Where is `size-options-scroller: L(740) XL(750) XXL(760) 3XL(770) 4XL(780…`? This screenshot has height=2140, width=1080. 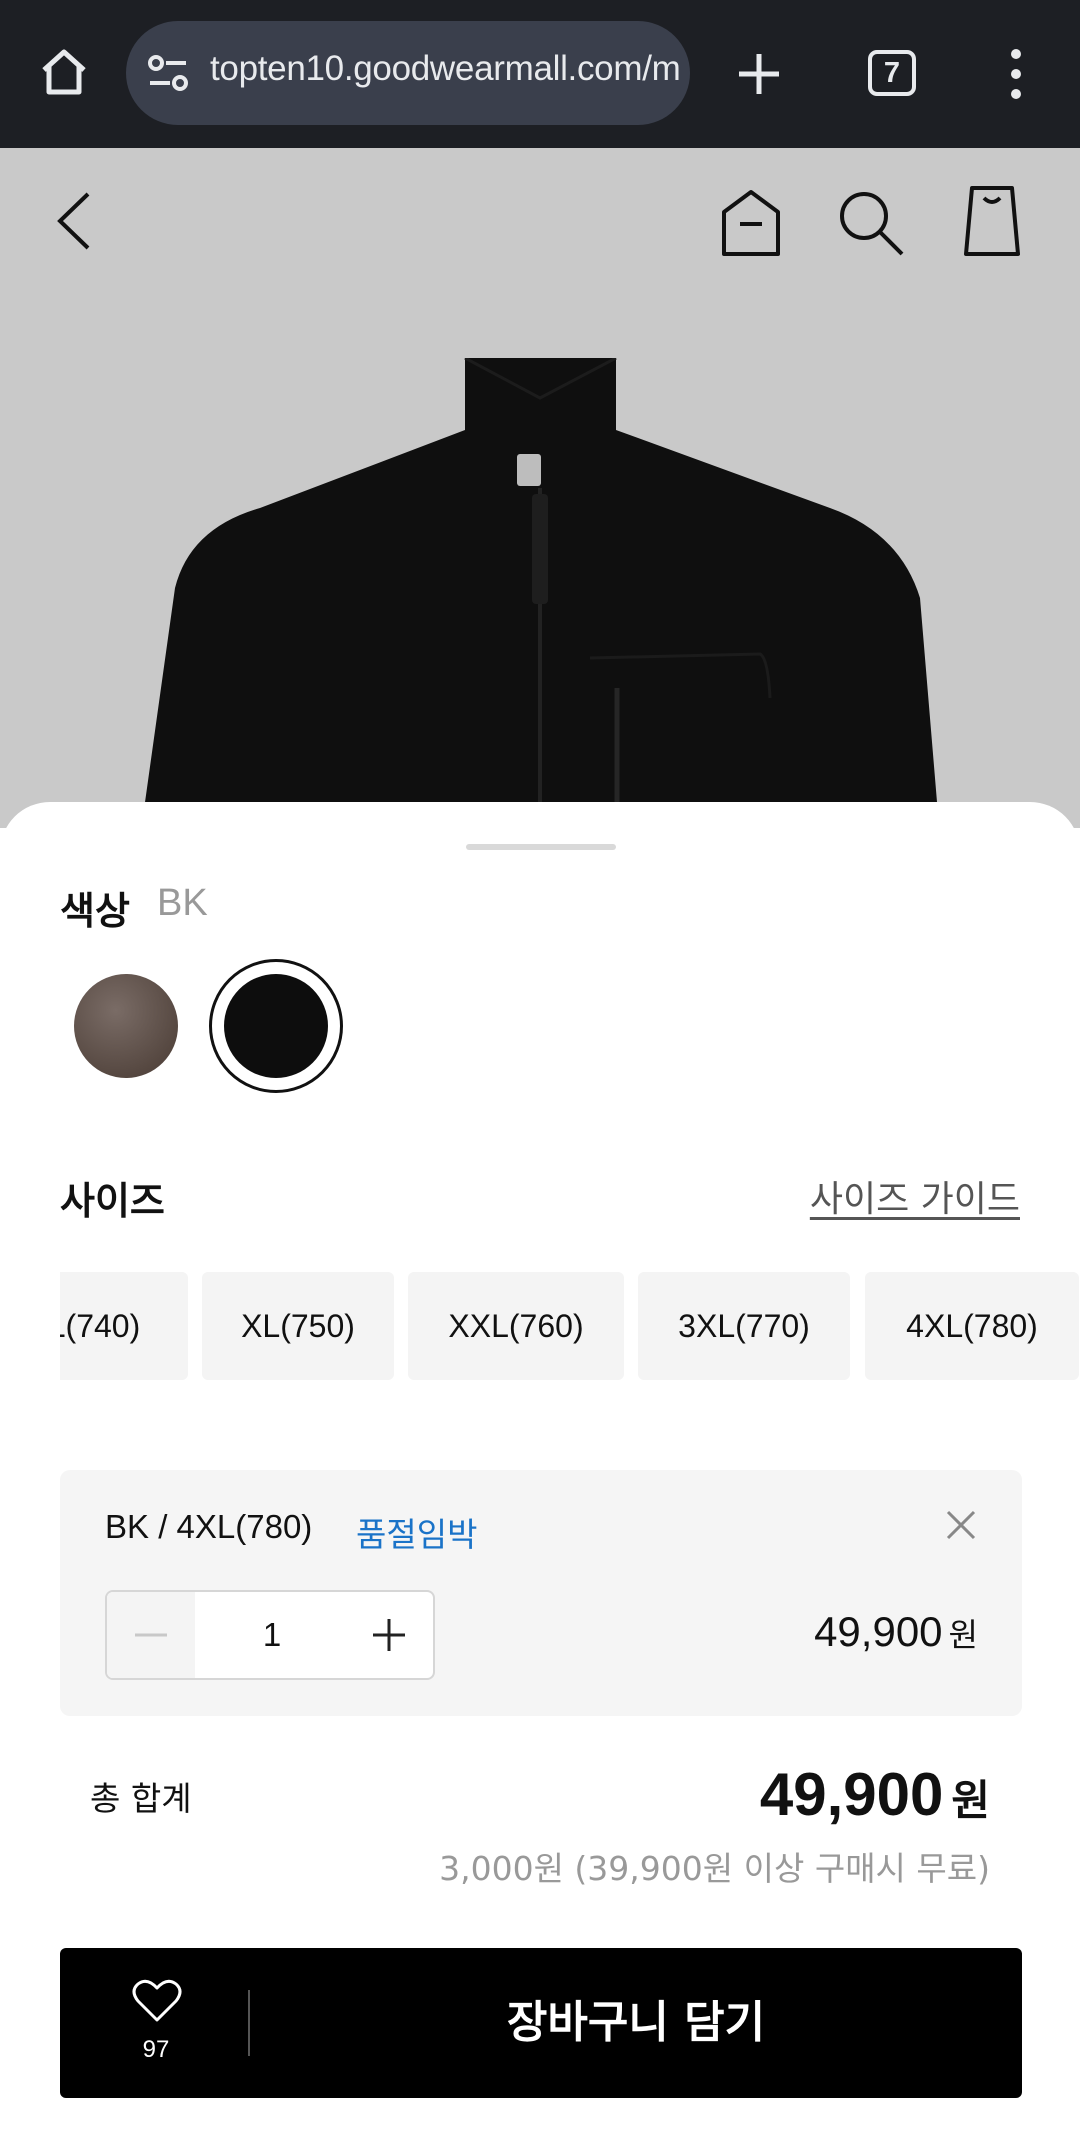 size-options-scroller: L(740) XL(750) XXL(760) 3XL(770) 4XL(780… is located at coordinates (570, 1326).